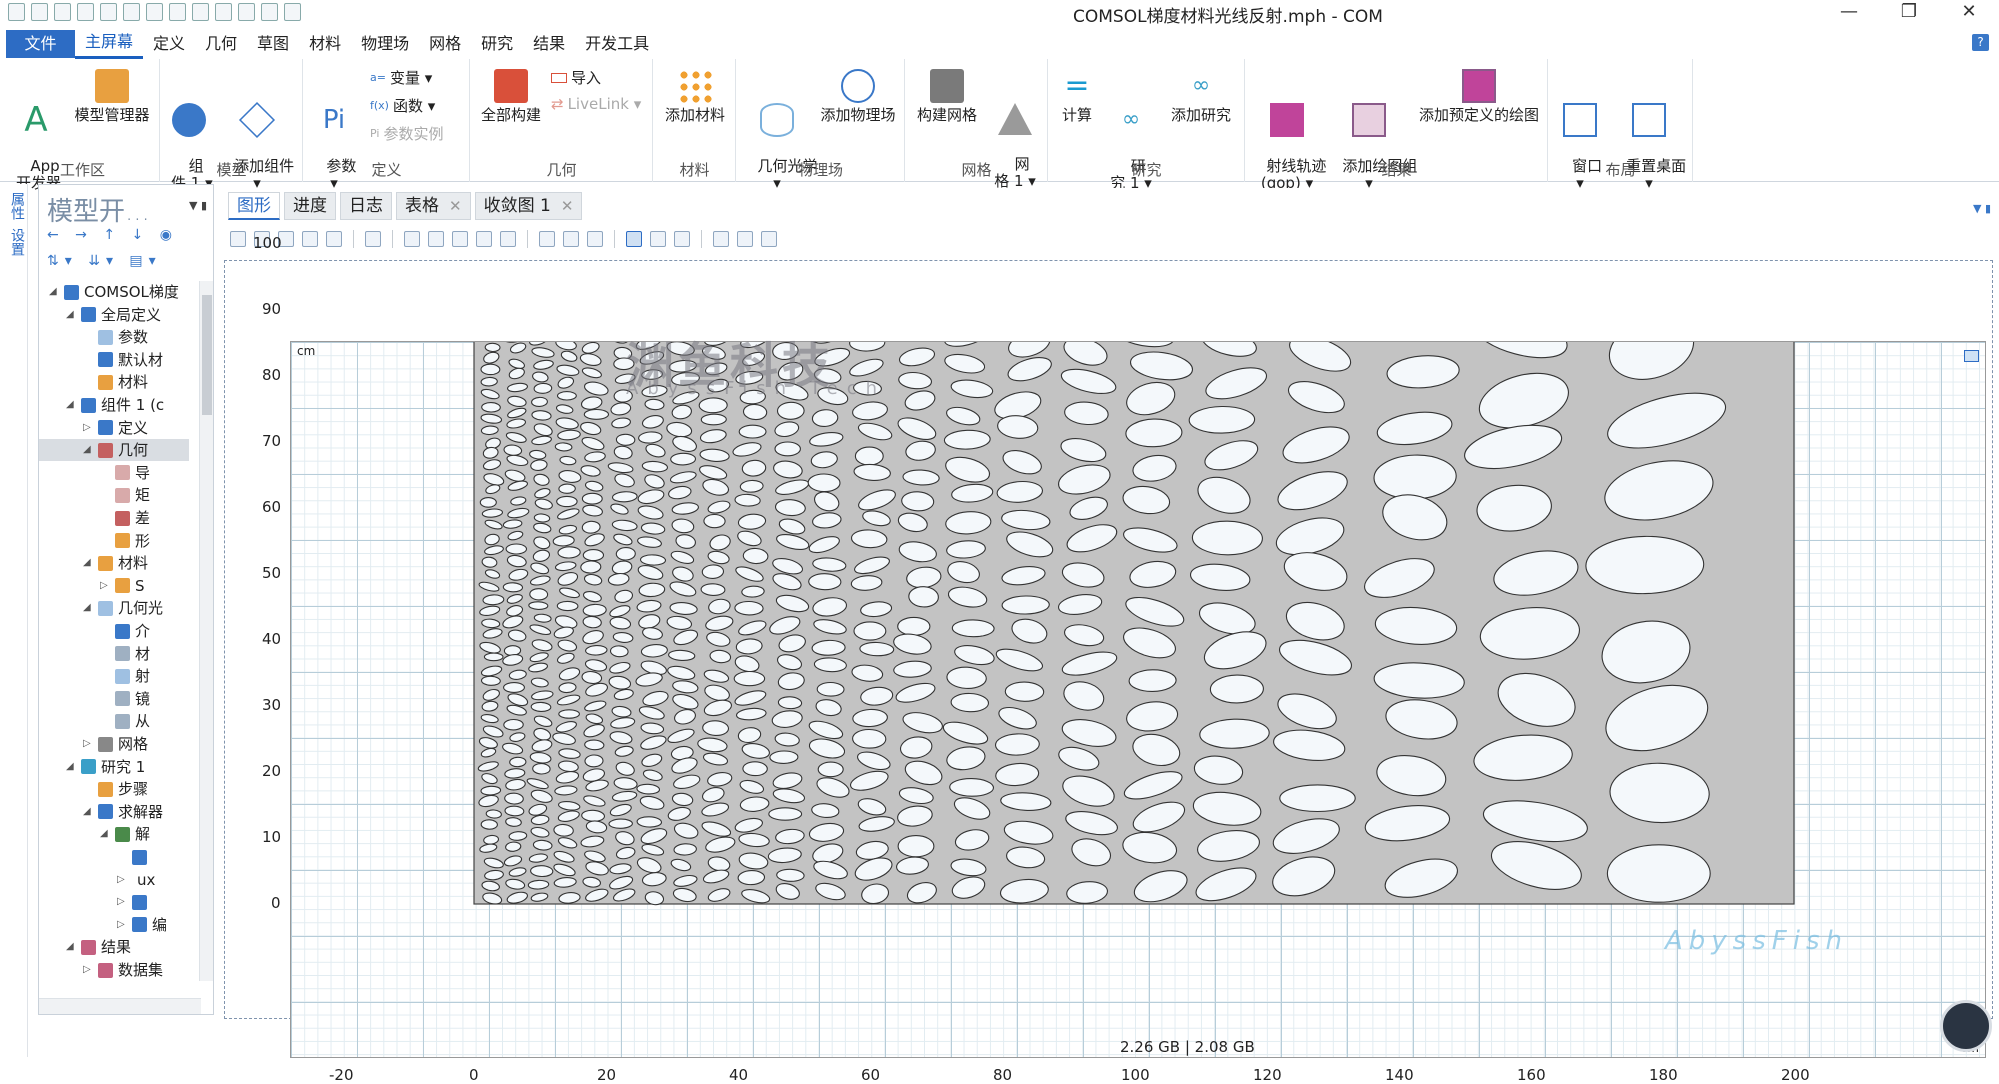  What do you see at coordinates (207, 355) in the screenshot?
I see `scrollbar-thumb` at bounding box center [207, 355].